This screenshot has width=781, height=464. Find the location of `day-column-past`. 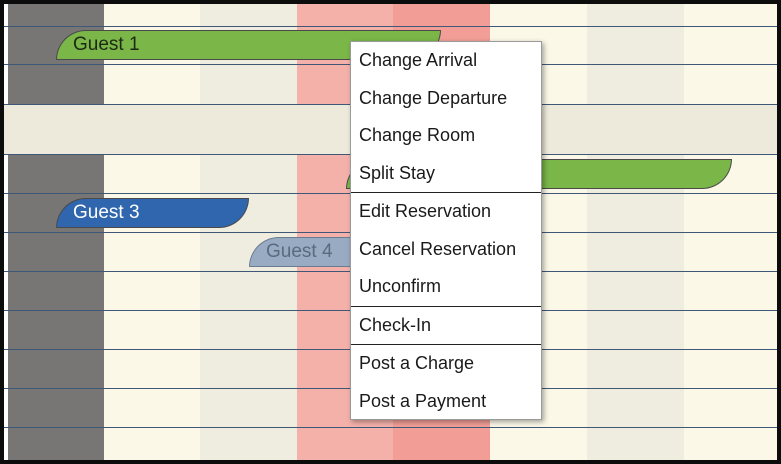

day-column-past is located at coordinates (56, 232).